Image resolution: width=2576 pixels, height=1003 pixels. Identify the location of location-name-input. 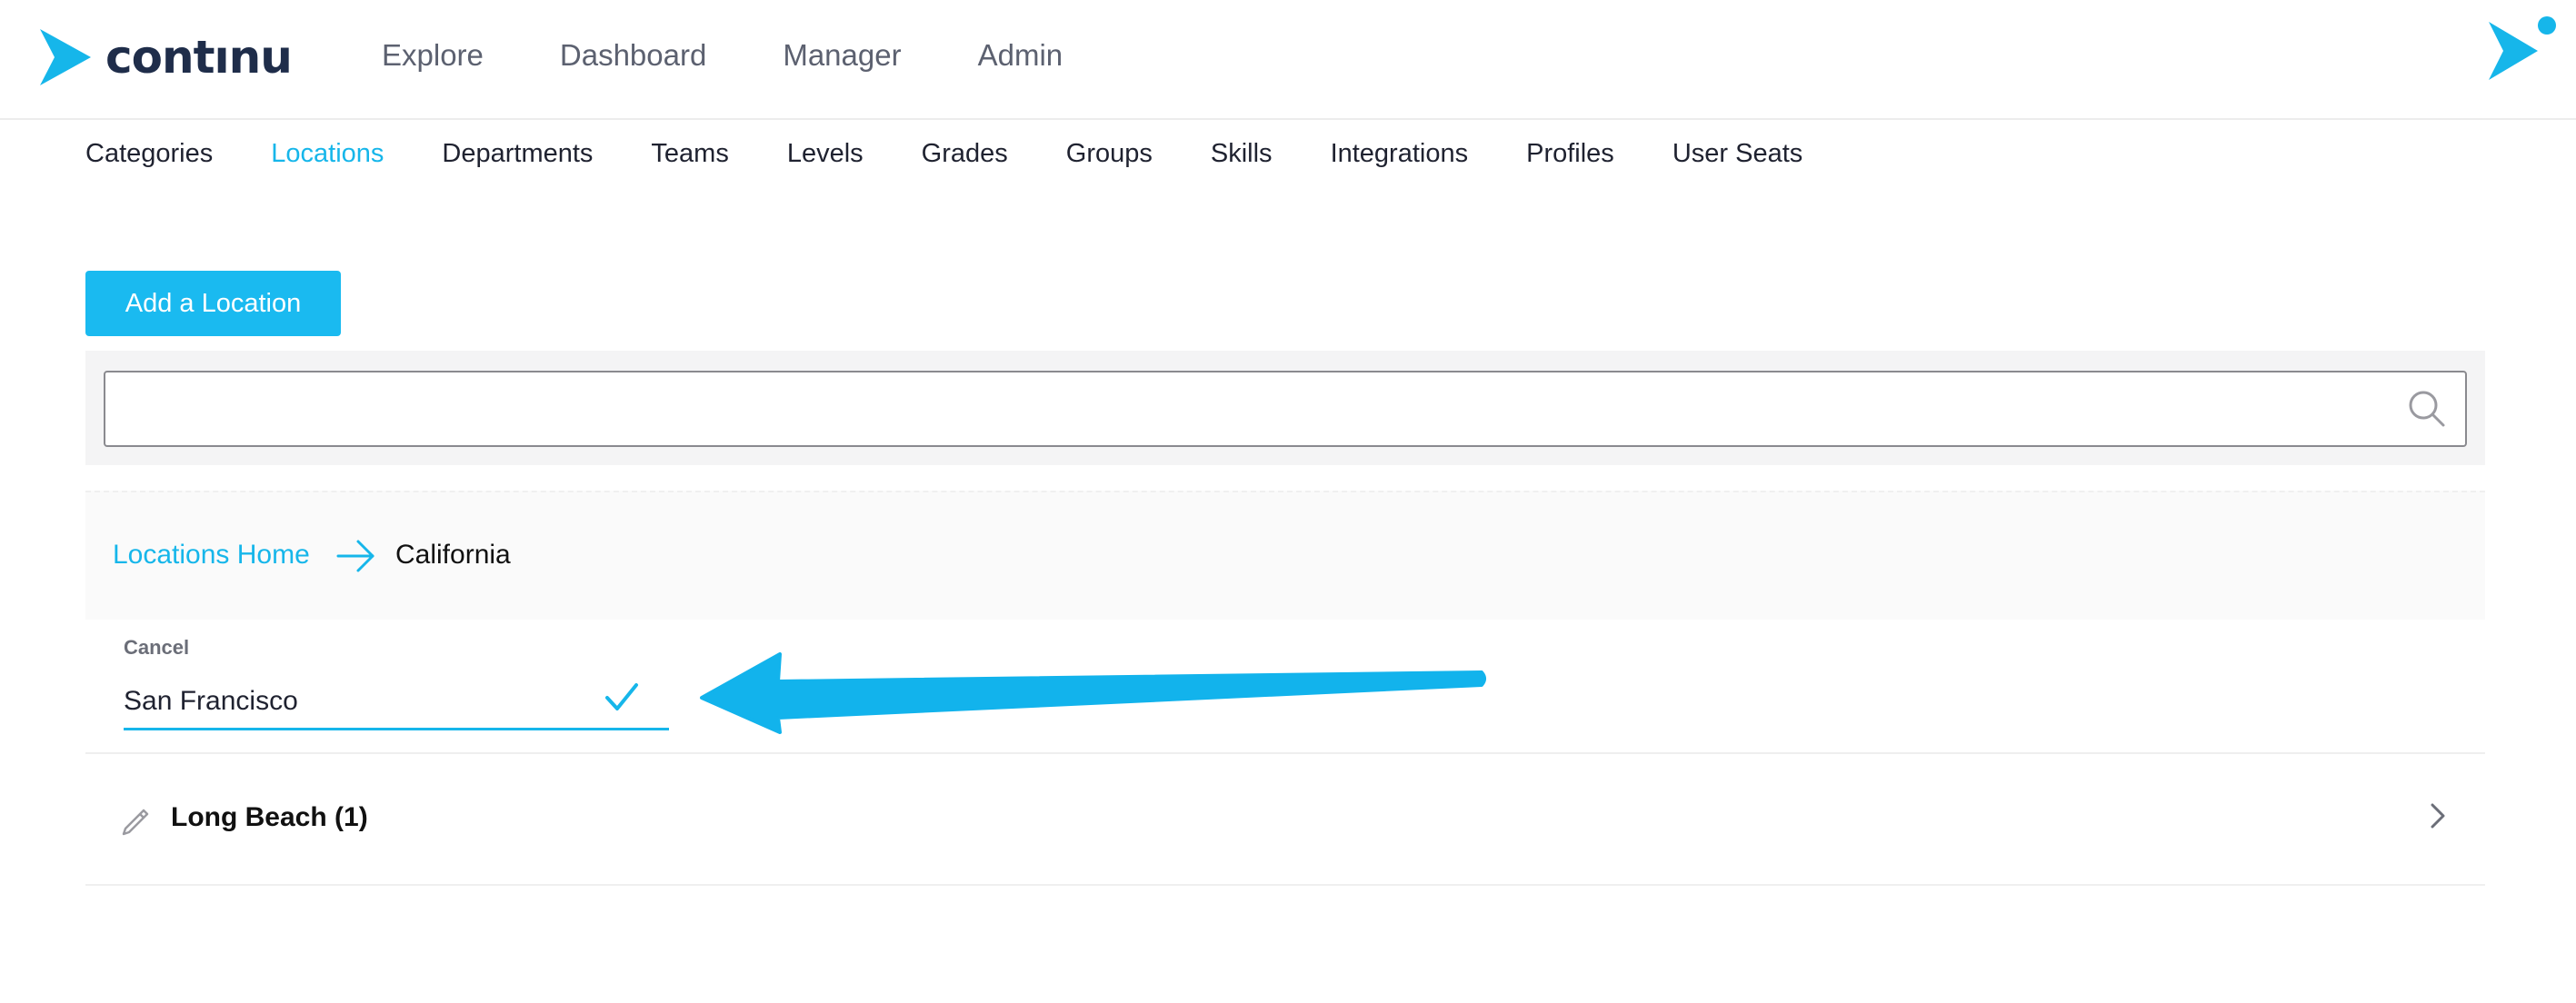
(396, 702).